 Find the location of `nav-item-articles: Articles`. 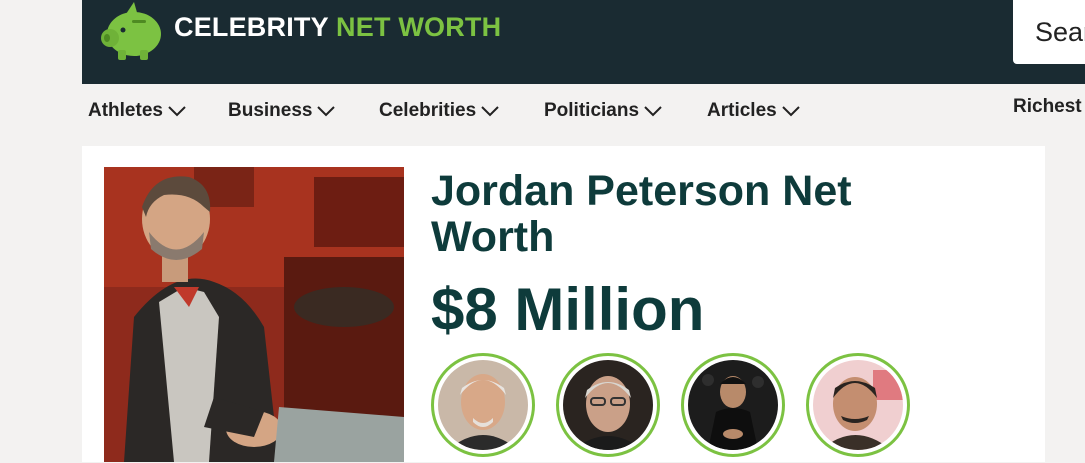

nav-item-articles: Articles is located at coordinates (754, 111).